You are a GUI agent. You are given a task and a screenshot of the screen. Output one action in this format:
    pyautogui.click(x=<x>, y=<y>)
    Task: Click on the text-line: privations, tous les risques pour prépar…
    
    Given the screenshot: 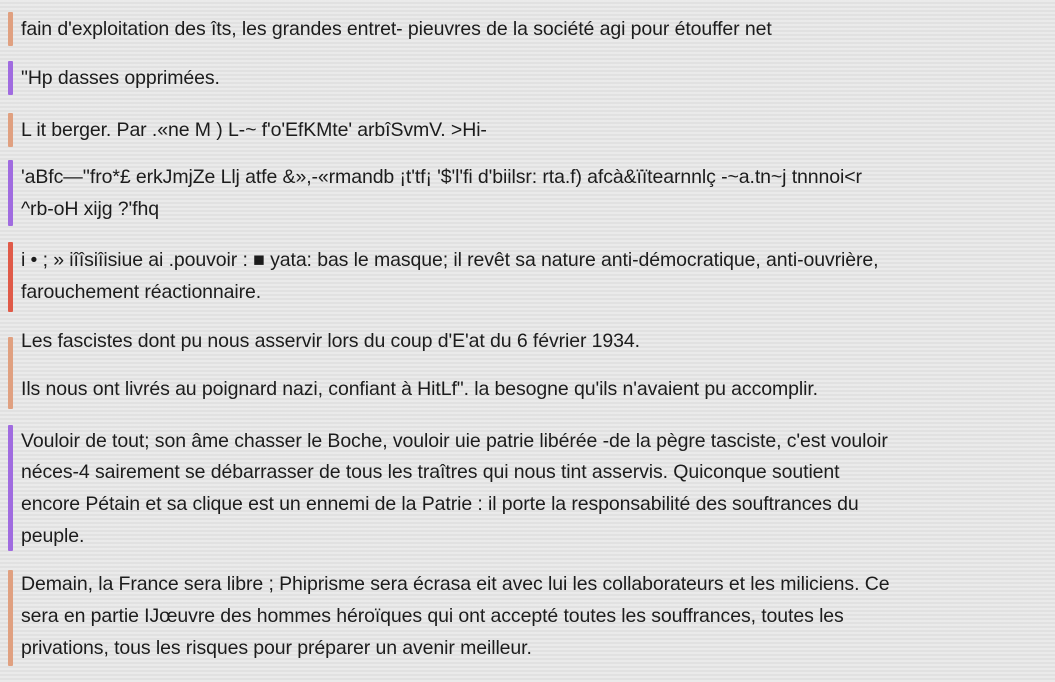 What is the action you would take?
    pyautogui.click(x=276, y=648)
    